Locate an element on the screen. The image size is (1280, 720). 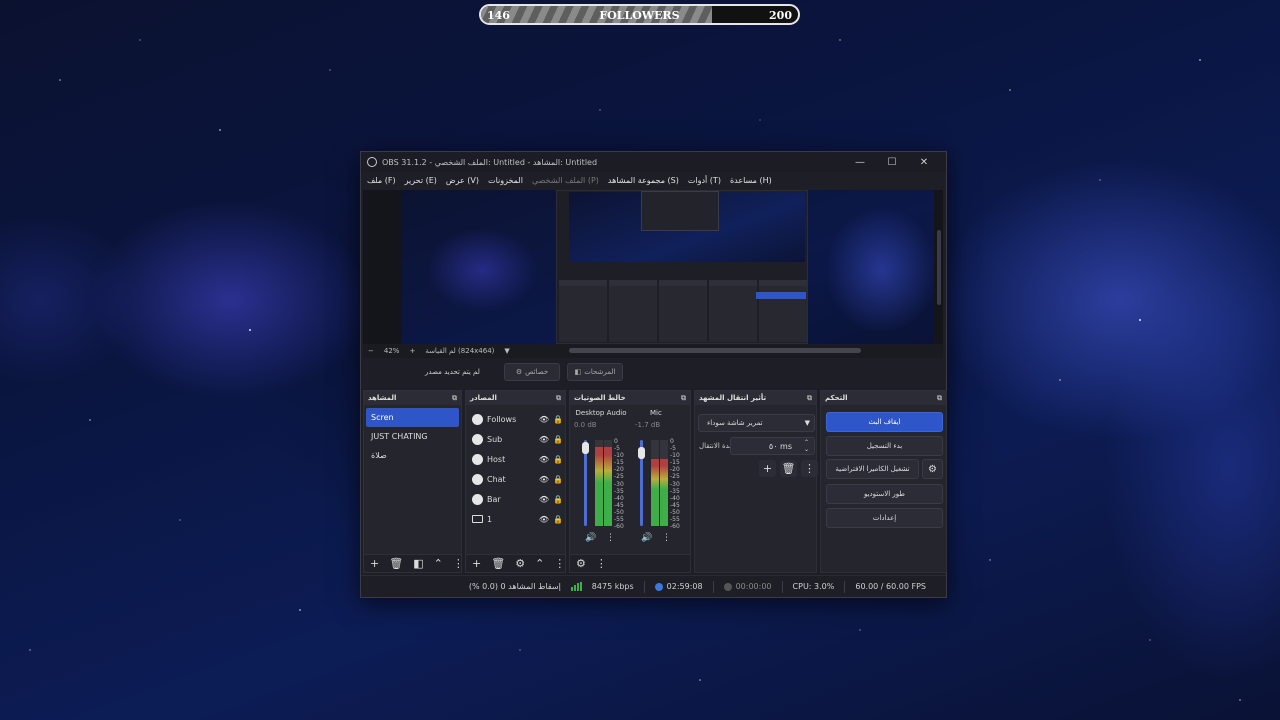
duration-input: ٥٠ ms ⌃ ⌄ is located at coordinates (772, 446).